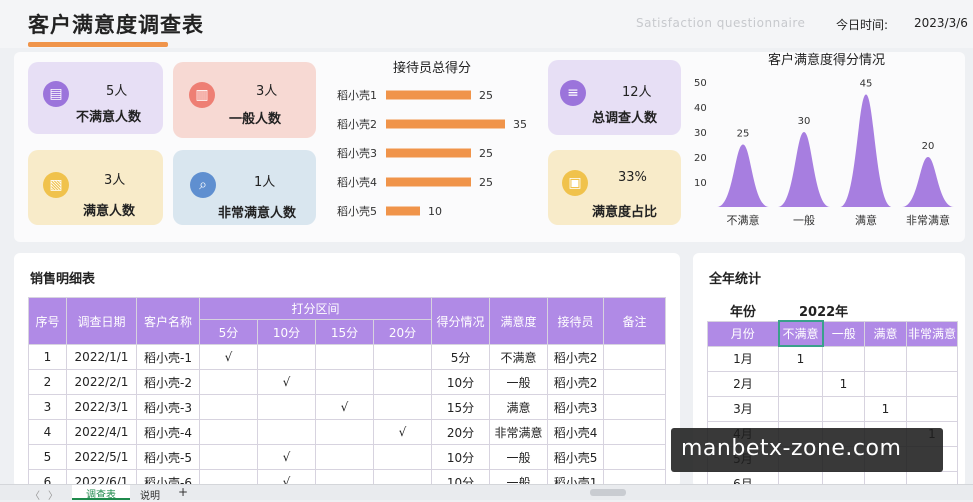  What do you see at coordinates (98, 44) in the screenshot?
I see `title-underline` at bounding box center [98, 44].